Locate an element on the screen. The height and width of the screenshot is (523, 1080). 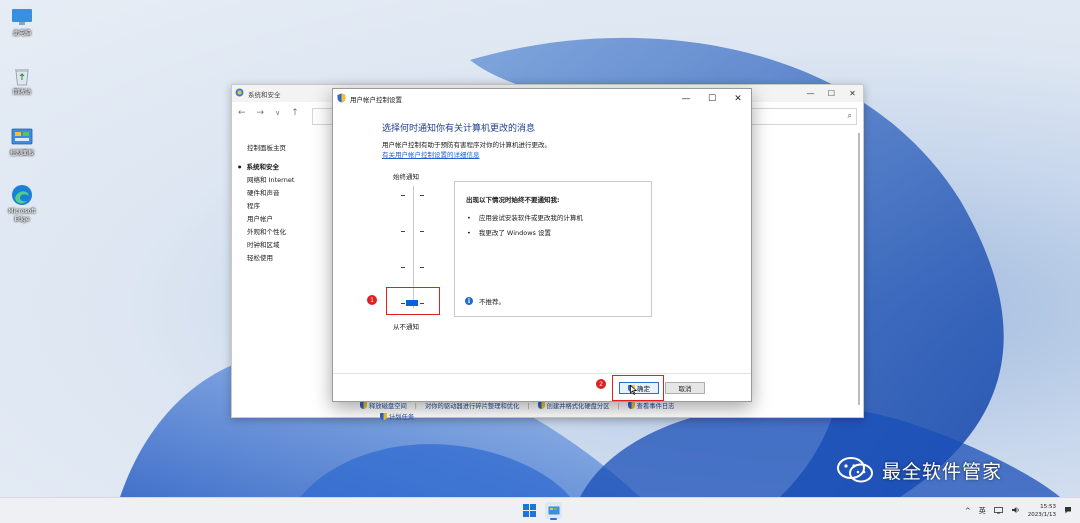
uac-help-link: 有关用户帐户控制设置的详细信息 is located at coordinates (431, 154).